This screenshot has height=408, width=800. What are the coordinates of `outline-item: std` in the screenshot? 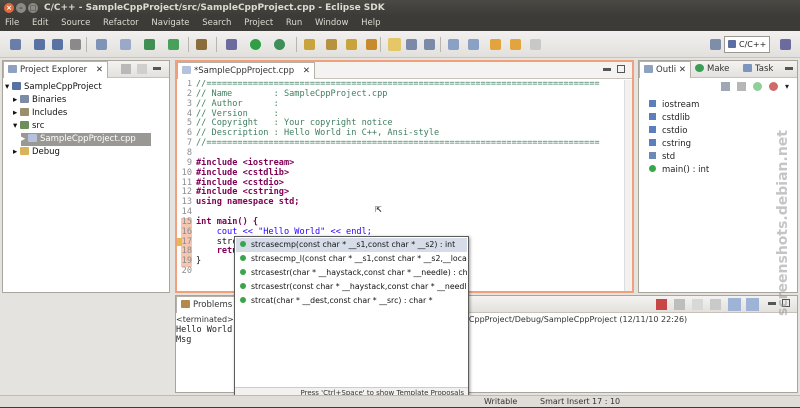 It's located at (662, 157).